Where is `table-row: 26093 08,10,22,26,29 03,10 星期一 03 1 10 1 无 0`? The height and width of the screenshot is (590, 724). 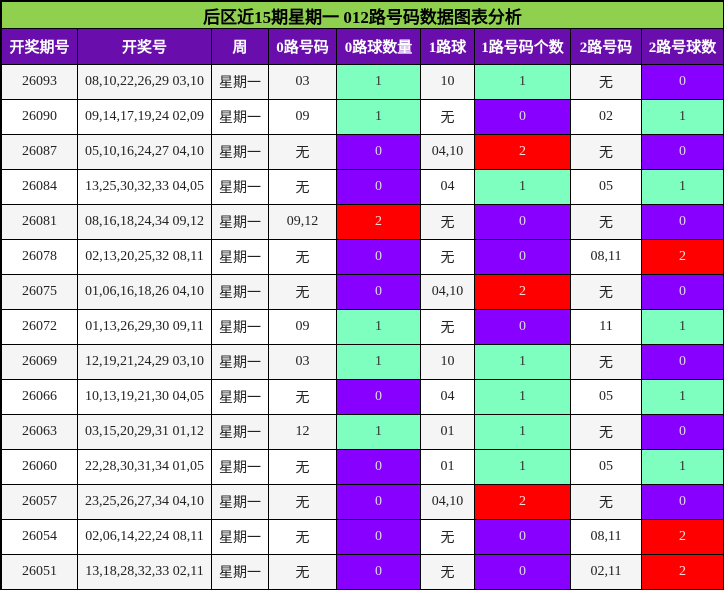
table-row: 26093 08,10,22,26,29 03,10 星期一 03 1 10 1 无 0 is located at coordinates (362, 82).